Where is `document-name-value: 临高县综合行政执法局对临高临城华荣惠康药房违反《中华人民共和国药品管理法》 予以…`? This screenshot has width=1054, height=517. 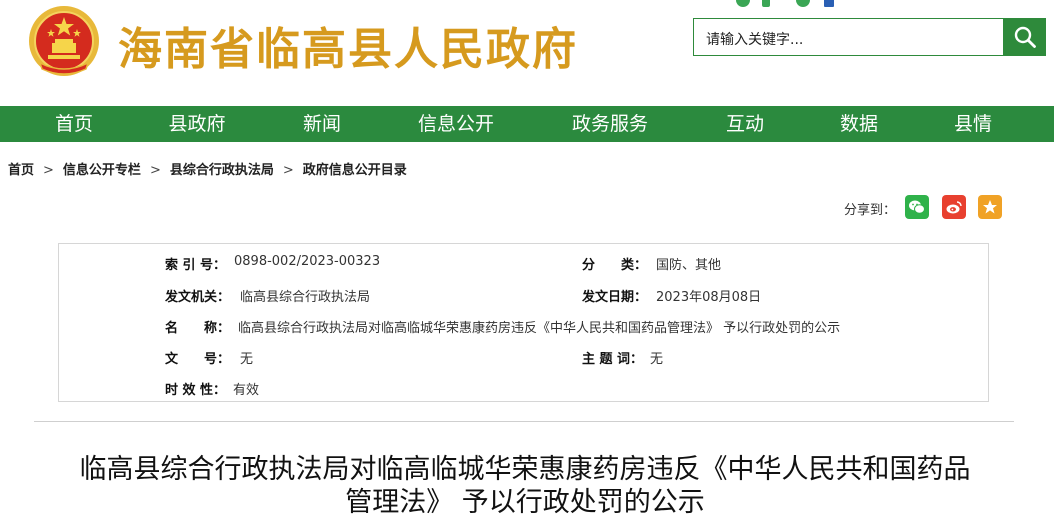
document-name-value: 临高县综合行政执法局对临高临城华荣惠康药房违反《中华人民共和国药品管理法》 予以… is located at coordinates (539, 328).